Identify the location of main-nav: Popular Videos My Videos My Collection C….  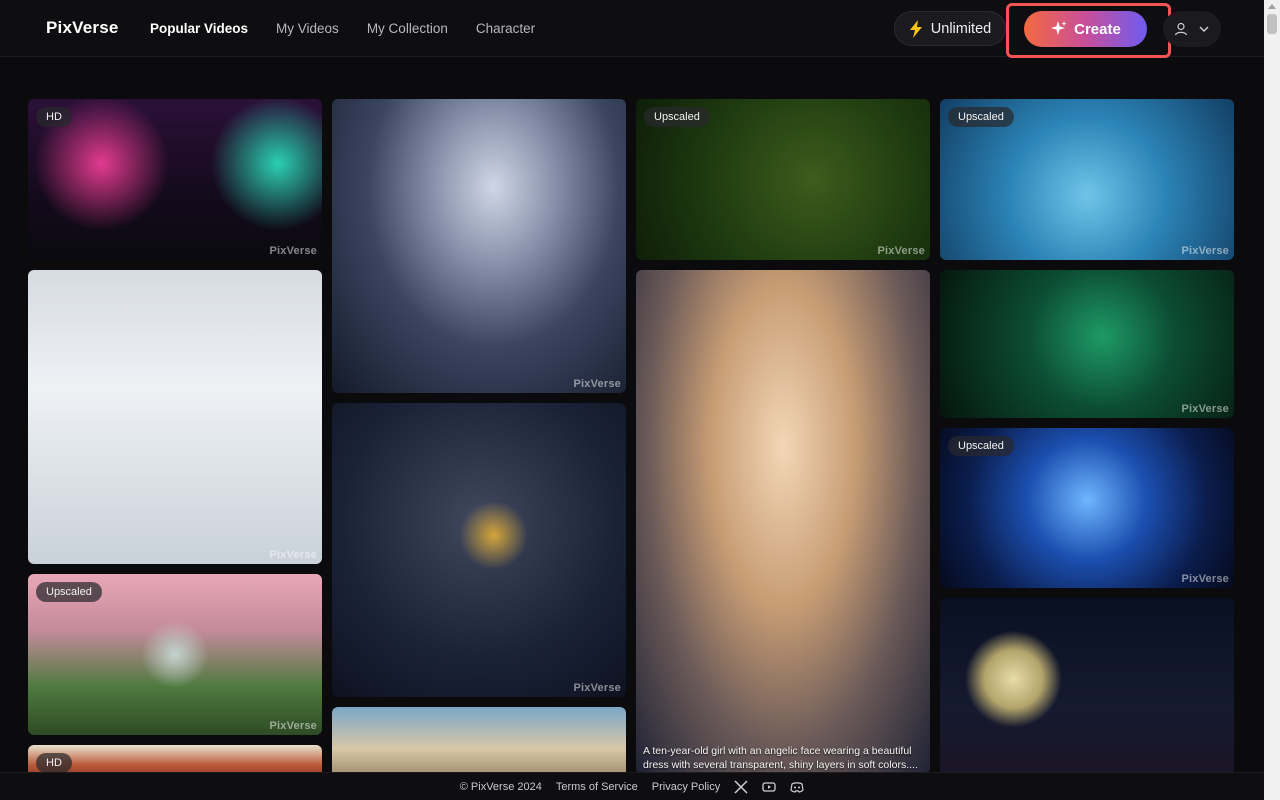
(342, 28).